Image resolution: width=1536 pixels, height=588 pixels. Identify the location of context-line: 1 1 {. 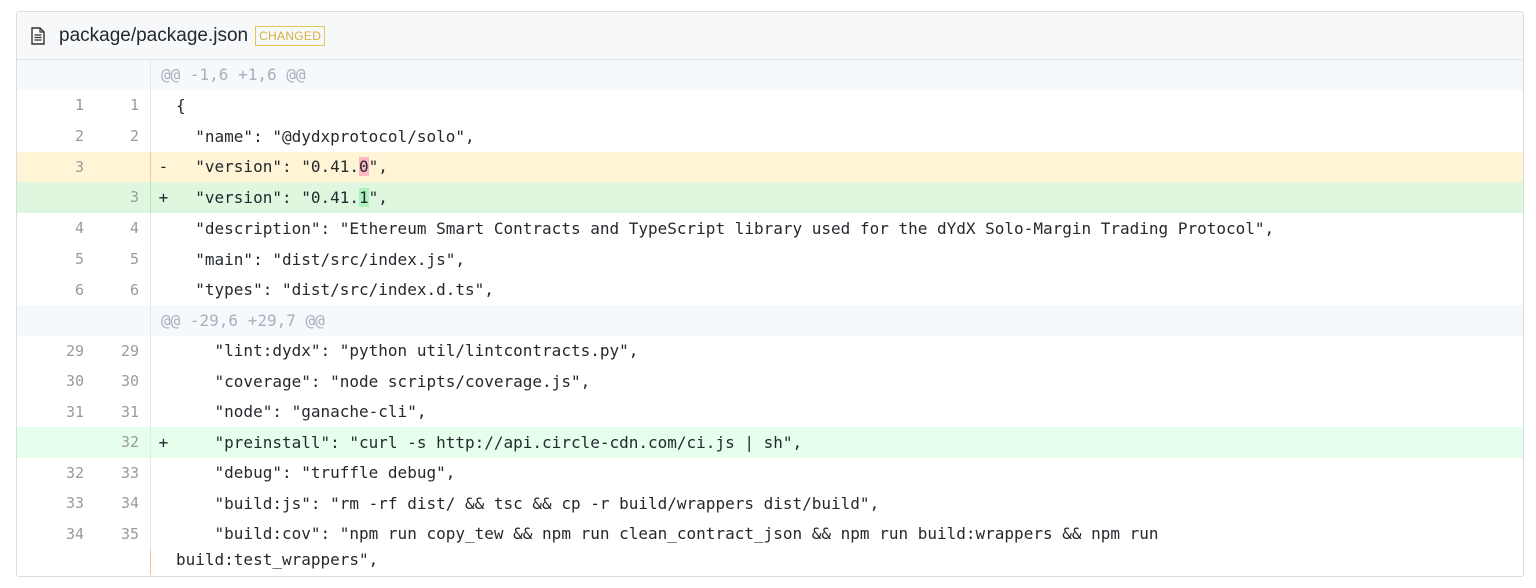
(770, 105).